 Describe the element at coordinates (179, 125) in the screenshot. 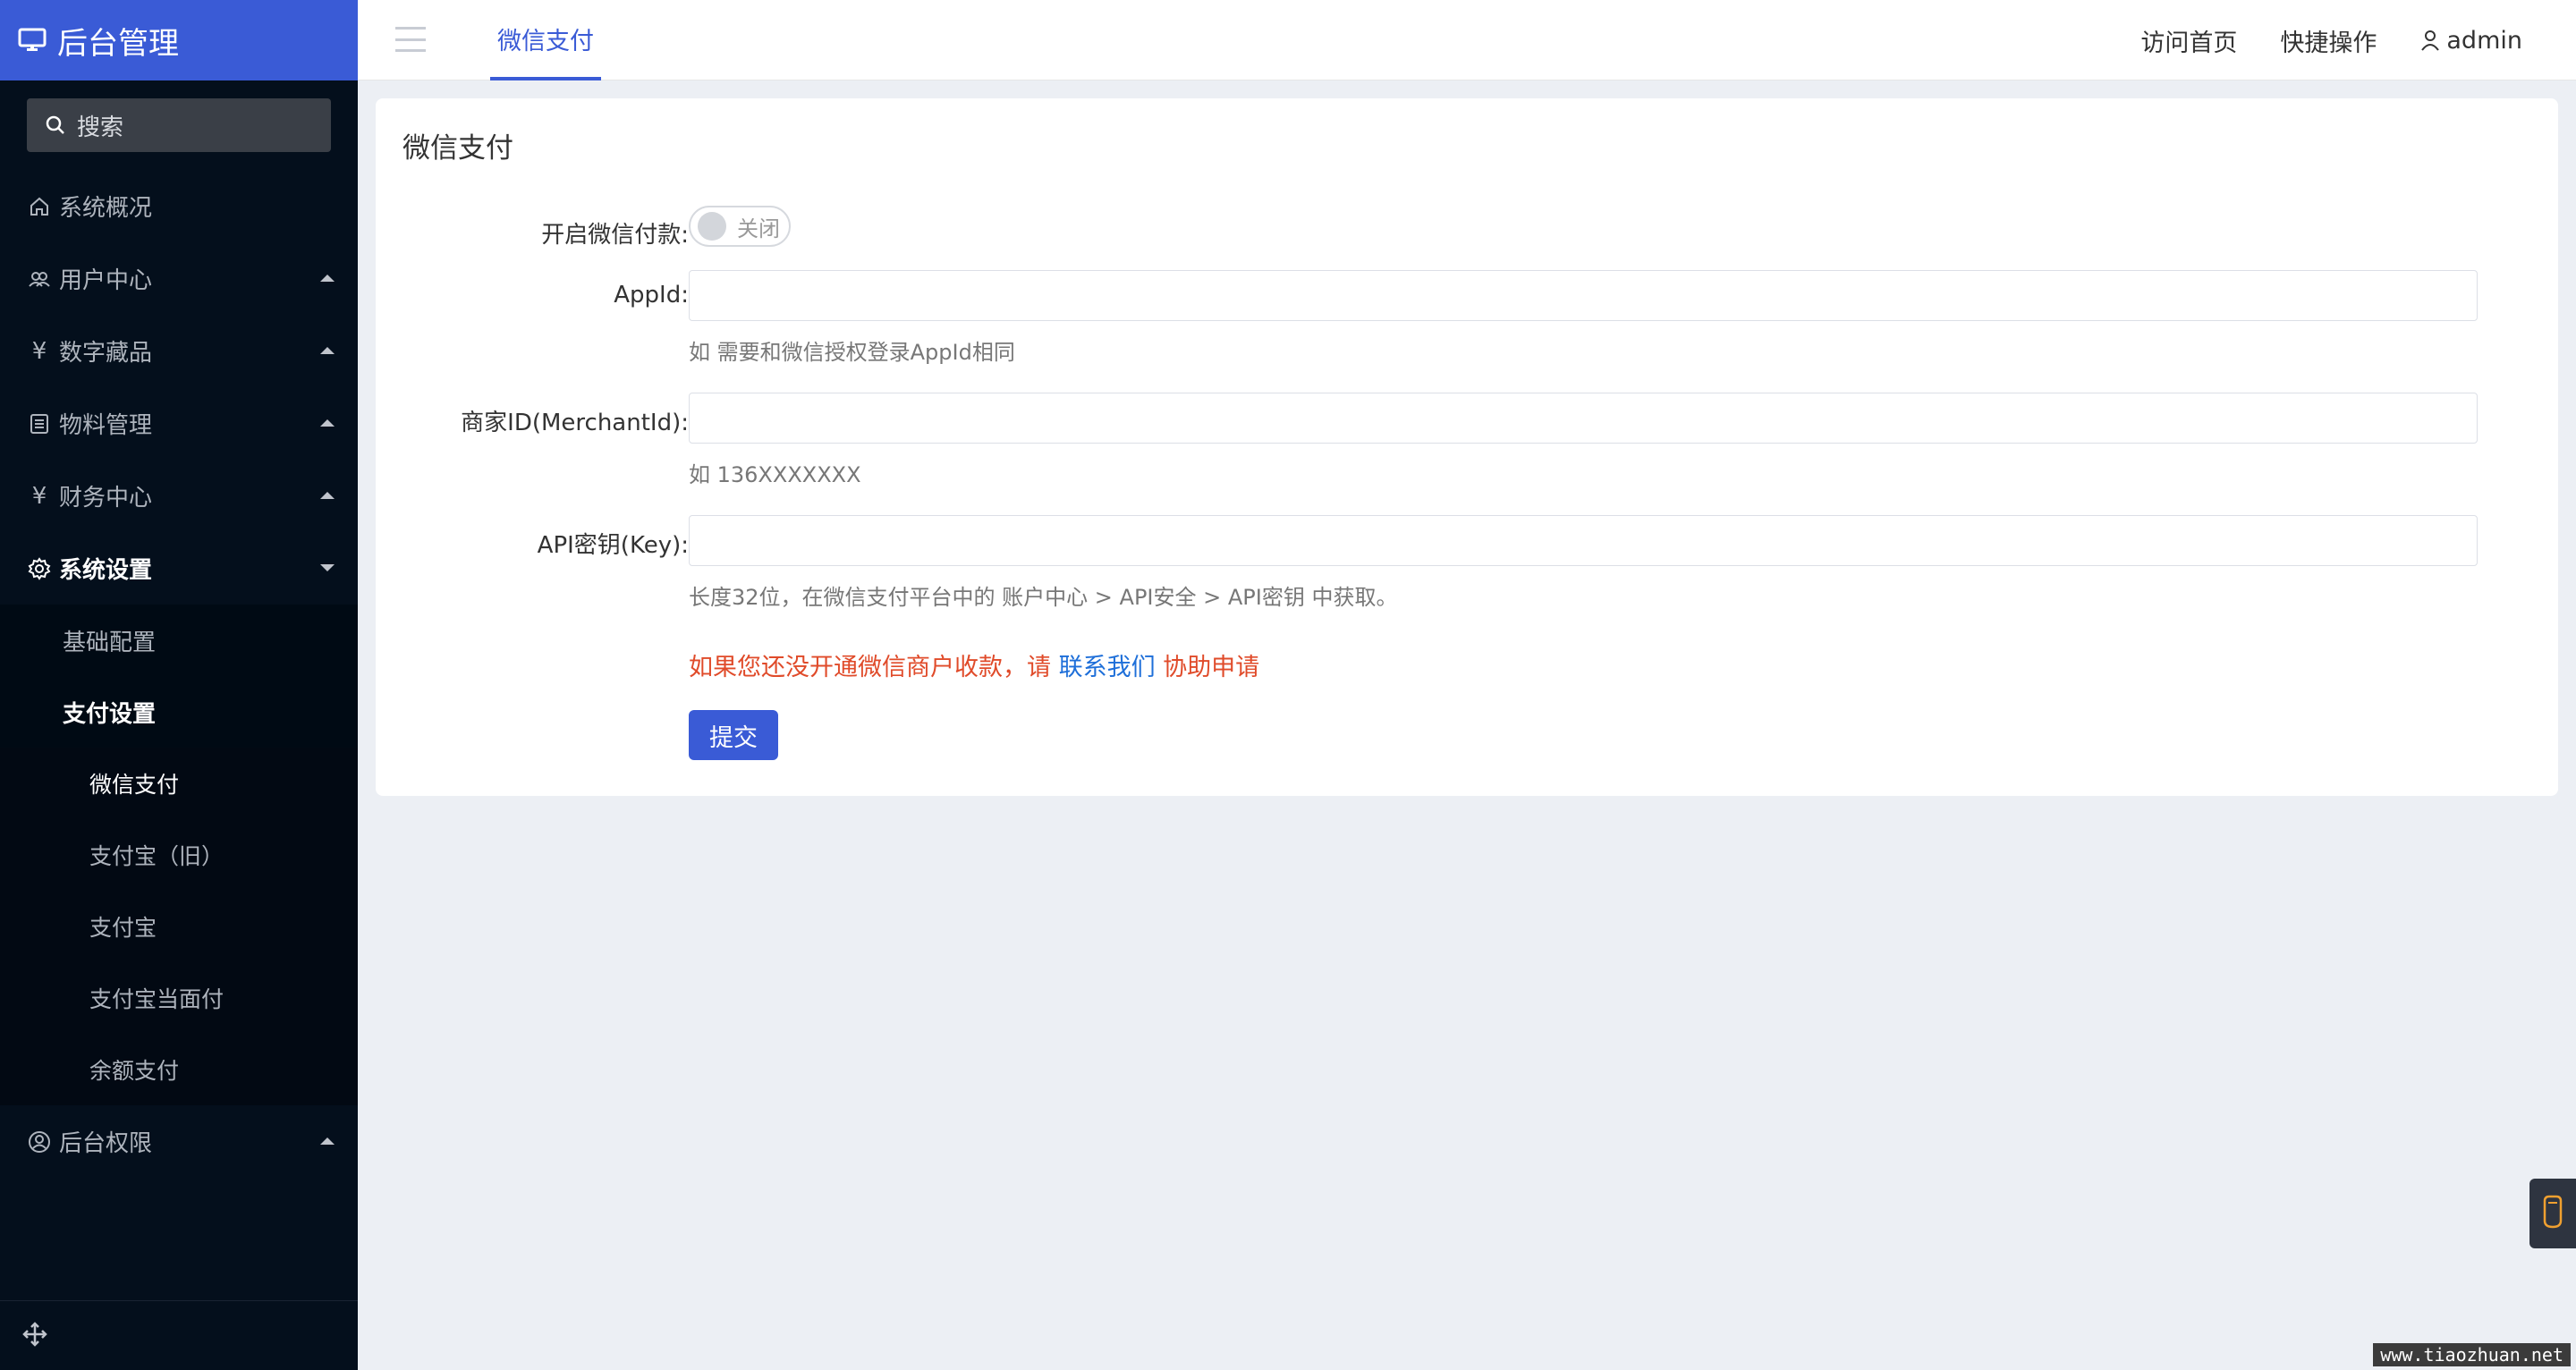

I see `sidebar-search: 搜索` at that location.